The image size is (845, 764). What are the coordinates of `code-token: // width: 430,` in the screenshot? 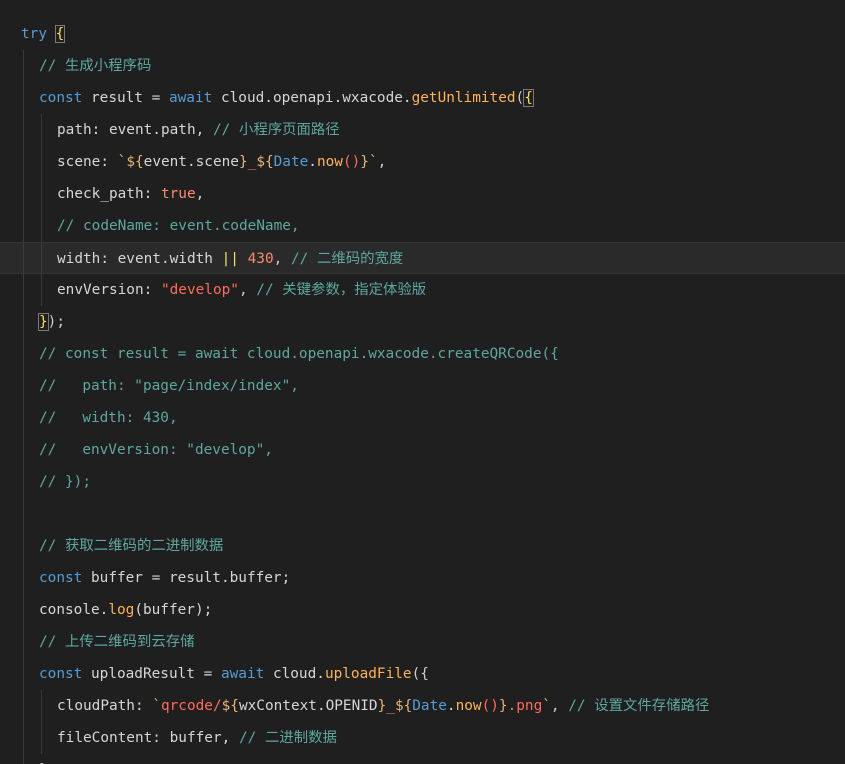 It's located at (108, 418).